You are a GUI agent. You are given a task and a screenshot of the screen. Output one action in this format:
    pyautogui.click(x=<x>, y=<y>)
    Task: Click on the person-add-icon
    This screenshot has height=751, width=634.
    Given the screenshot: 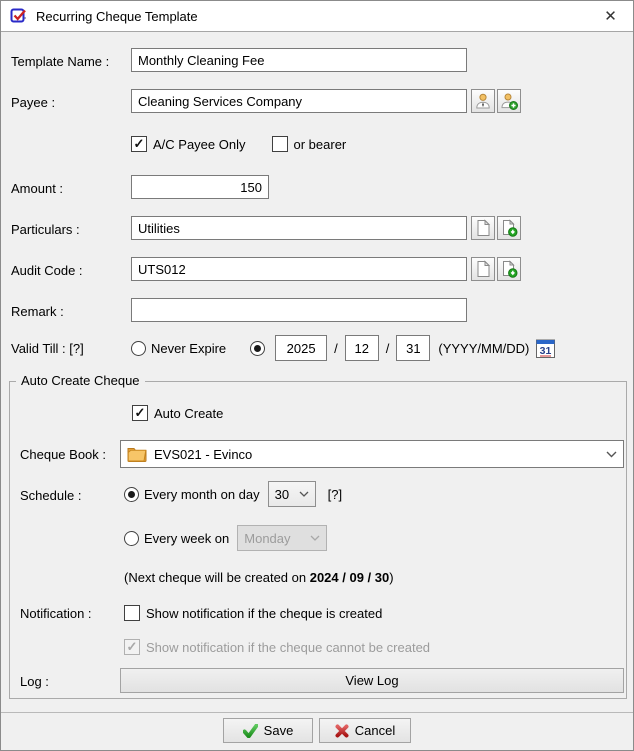 What is the action you would take?
    pyautogui.click(x=509, y=101)
    